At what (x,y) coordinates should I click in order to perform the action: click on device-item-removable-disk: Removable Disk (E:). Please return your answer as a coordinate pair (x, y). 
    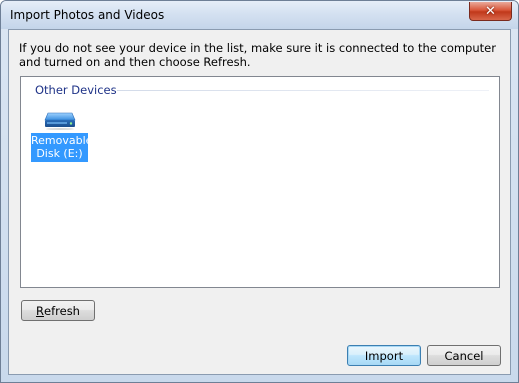
    Looking at the image, I should click on (62, 135).